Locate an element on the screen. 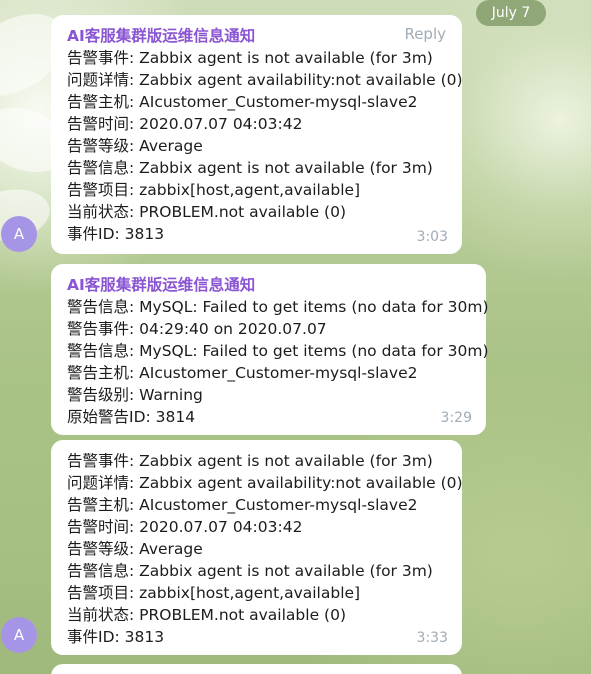 The image size is (591, 674). message-line: 警告级别: Warning is located at coordinates (135, 395).